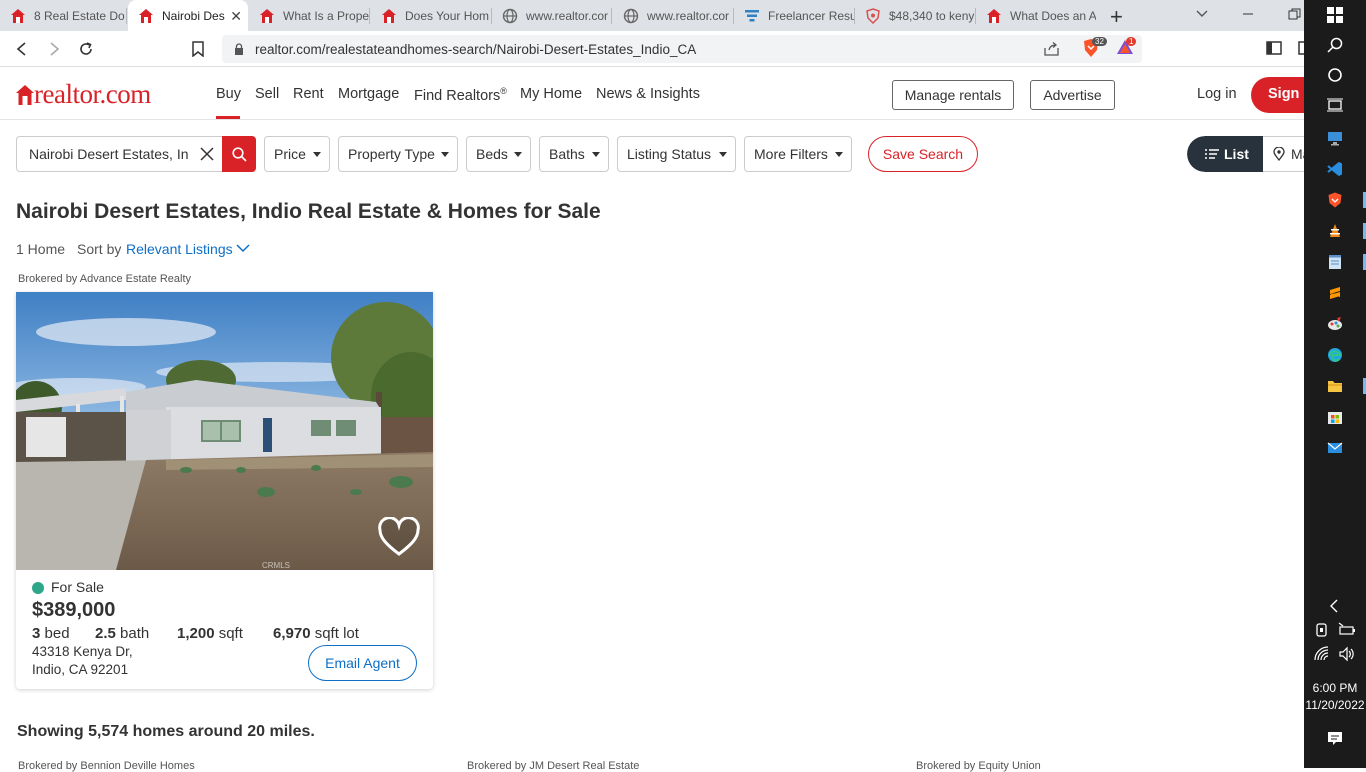 The width and height of the screenshot is (1366, 772). I want to click on listing-address-line1: 43318 Kenya Dr,, so click(82, 651).